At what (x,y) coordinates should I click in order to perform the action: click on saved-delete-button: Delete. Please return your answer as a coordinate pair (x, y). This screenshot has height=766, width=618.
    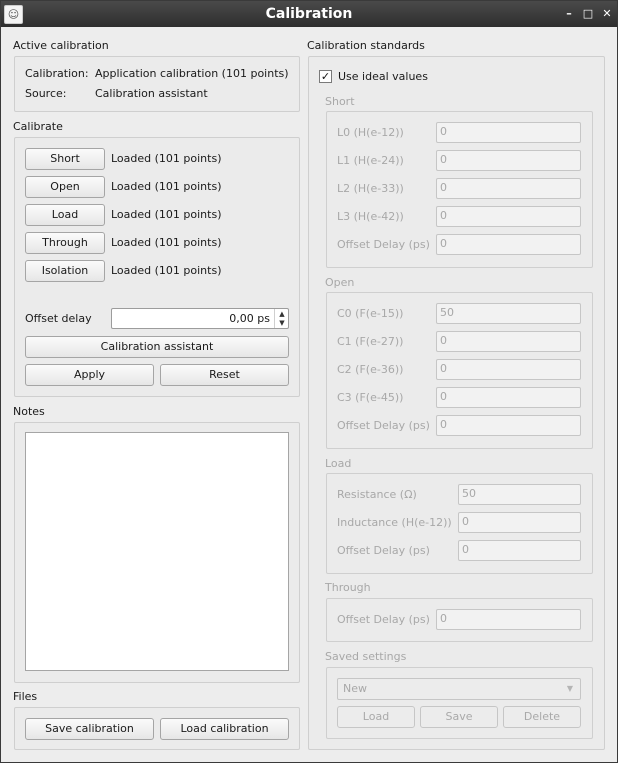
    Looking at the image, I should click on (542, 717).